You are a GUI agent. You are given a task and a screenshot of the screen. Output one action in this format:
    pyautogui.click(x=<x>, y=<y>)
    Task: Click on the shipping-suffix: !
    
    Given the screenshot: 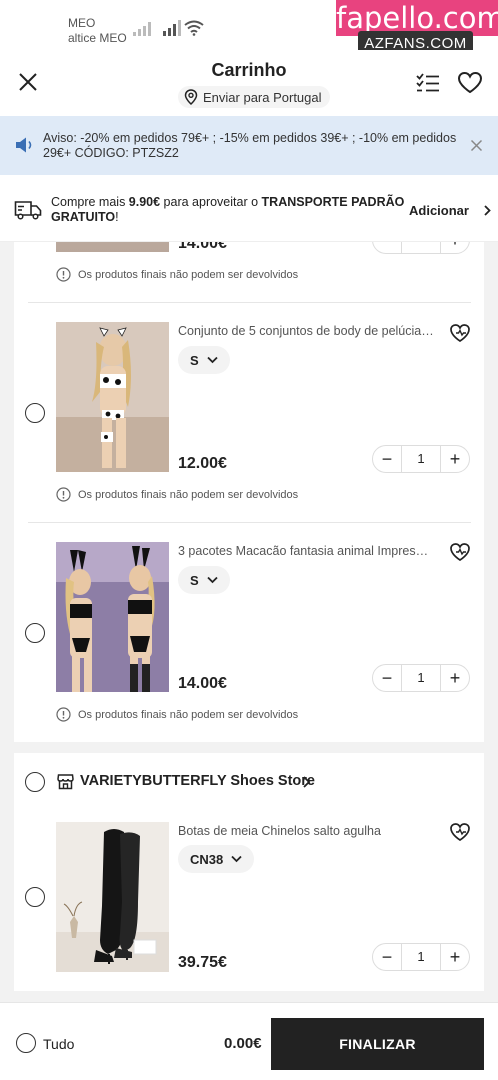 What is the action you would take?
    pyautogui.click(x=117, y=217)
    